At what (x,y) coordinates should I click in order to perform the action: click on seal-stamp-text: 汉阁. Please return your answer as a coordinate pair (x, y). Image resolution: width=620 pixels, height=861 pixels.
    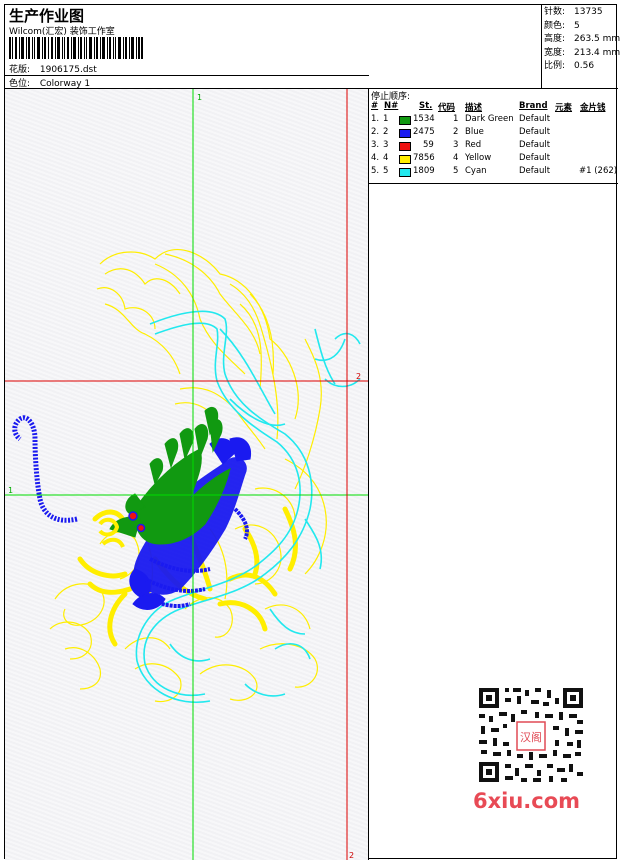
    Looking at the image, I should click on (531, 737).